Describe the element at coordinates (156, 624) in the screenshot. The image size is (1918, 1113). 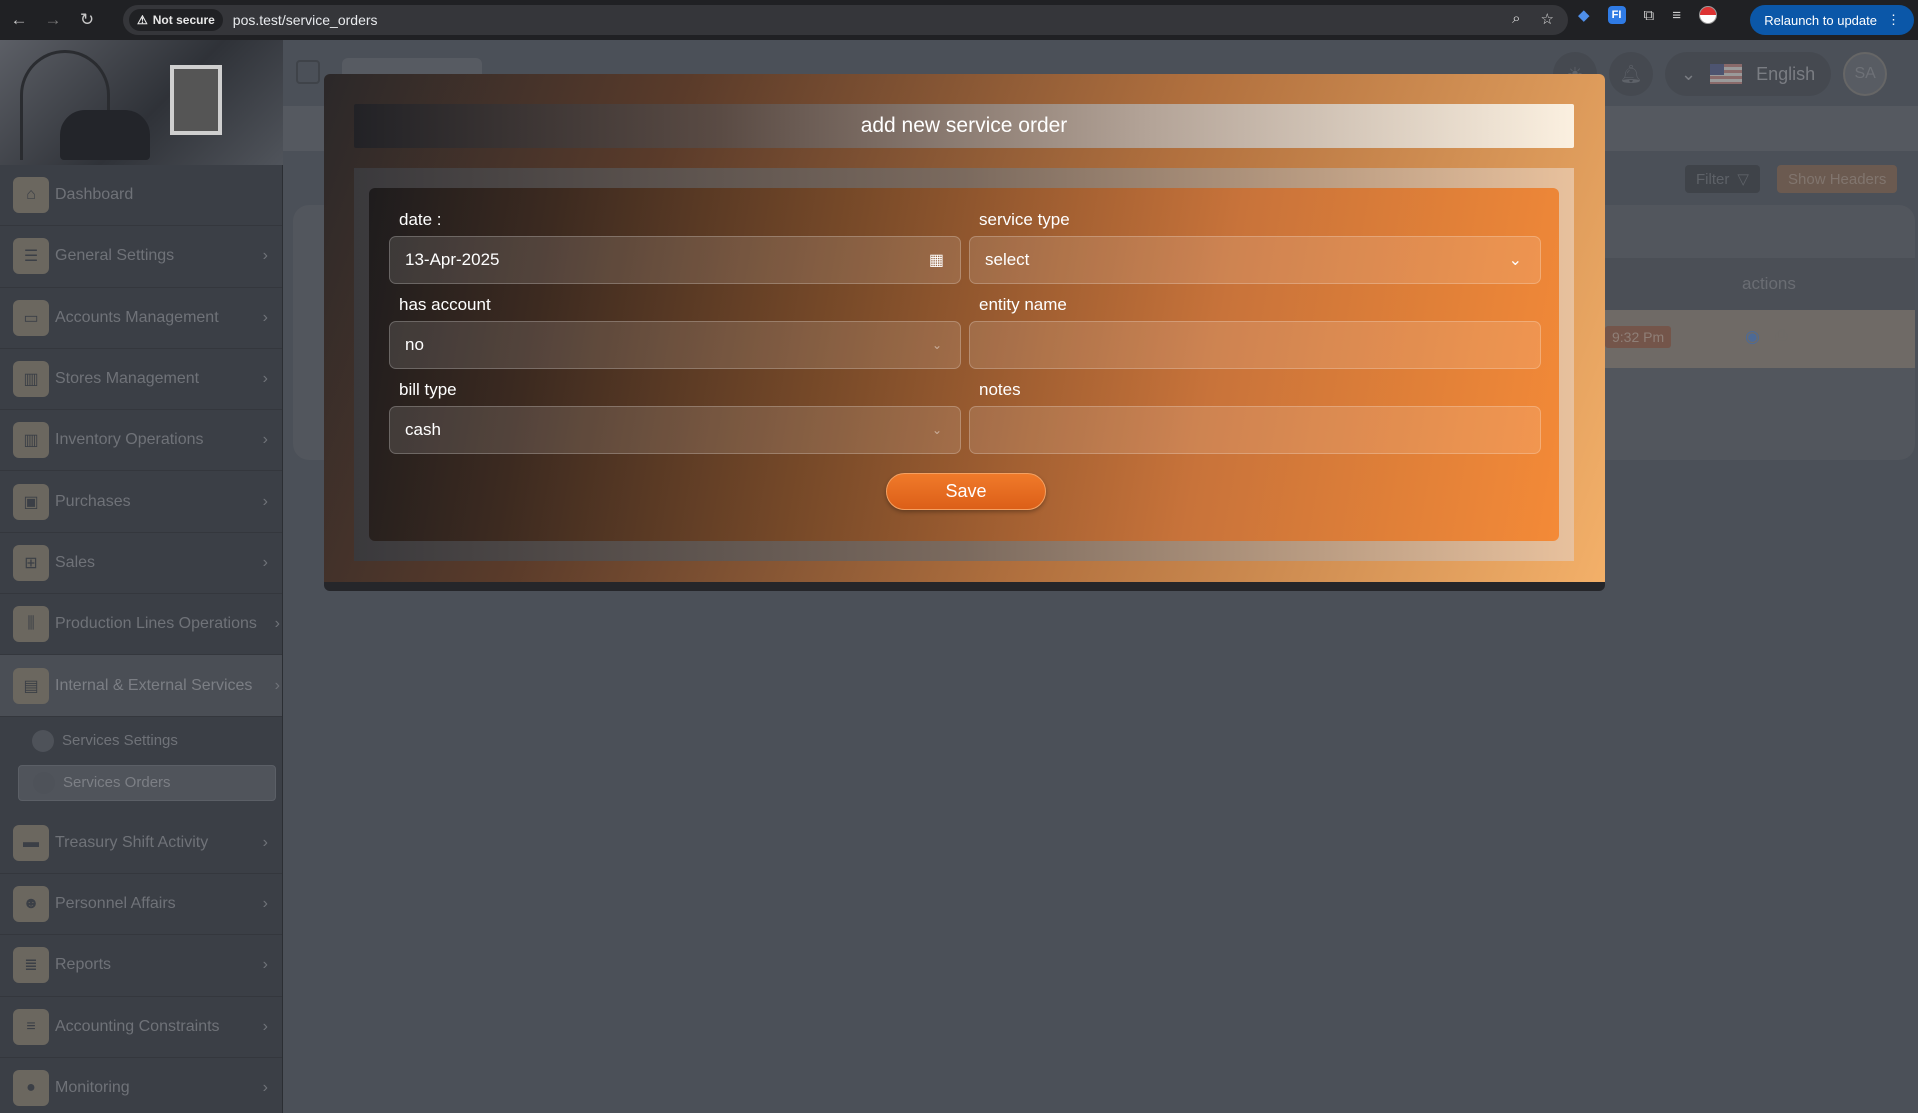
I see `sidebar-item-label: Production Lines Operations` at that location.